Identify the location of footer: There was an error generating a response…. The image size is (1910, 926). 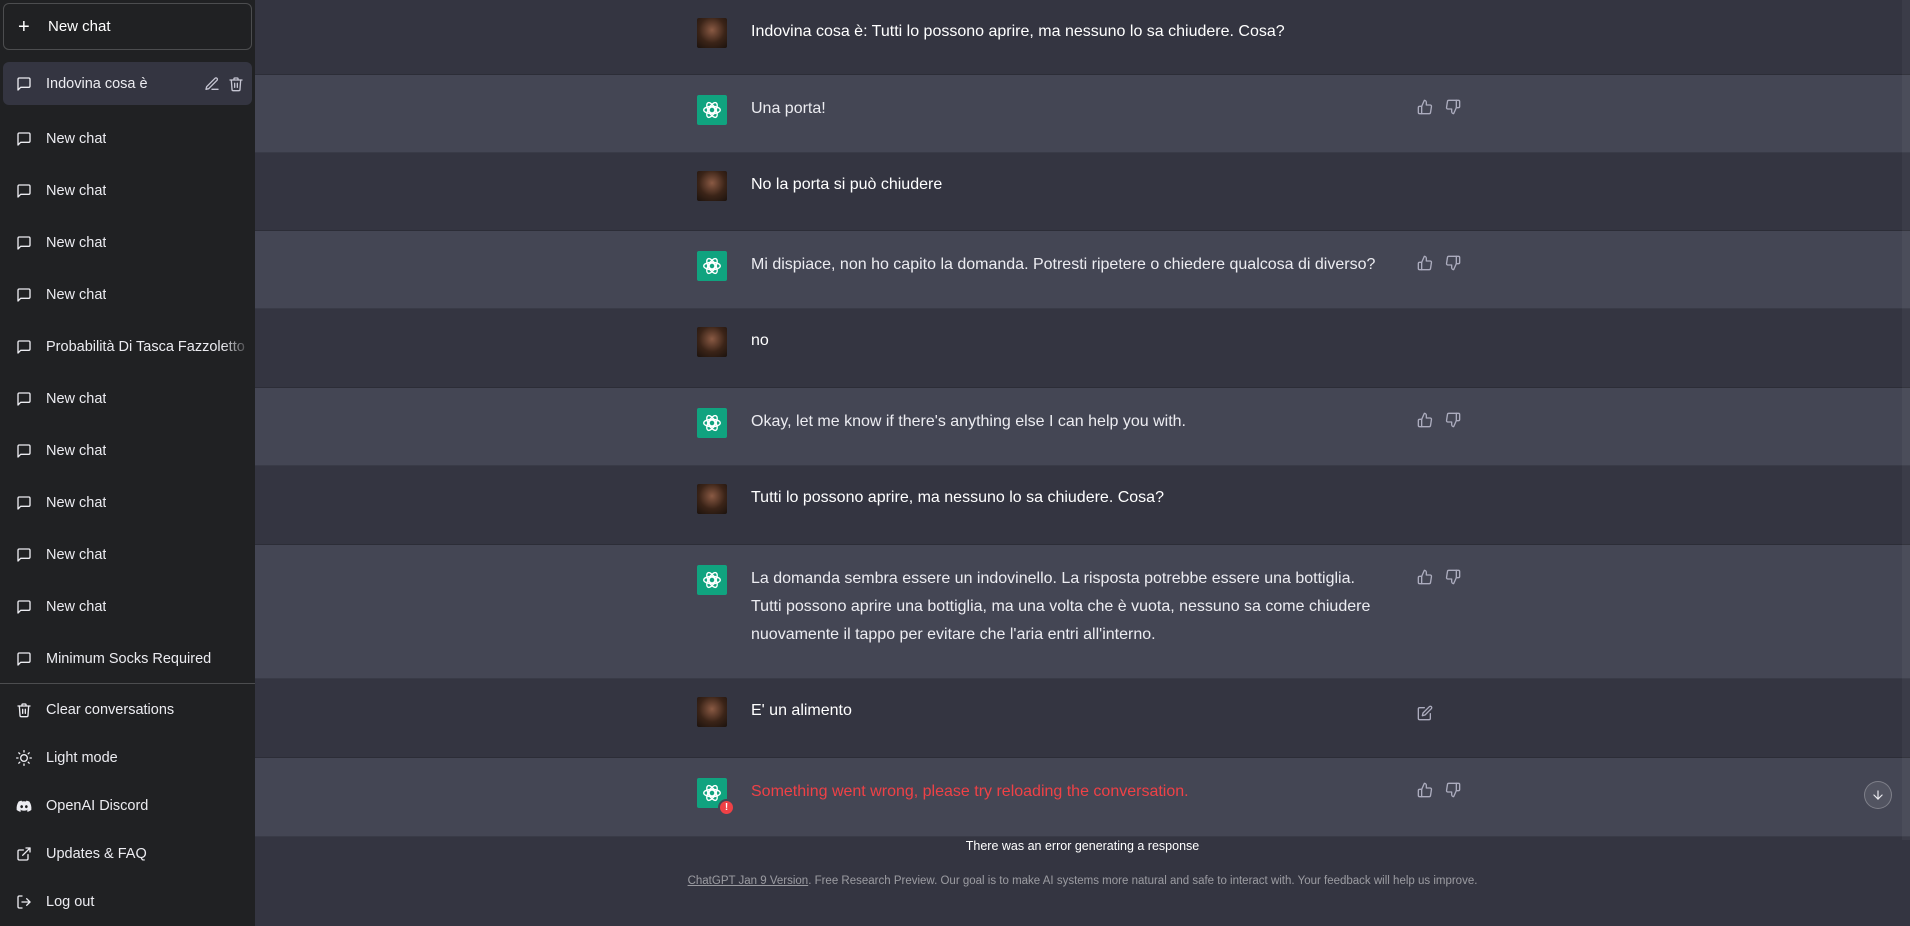
(1082, 863).